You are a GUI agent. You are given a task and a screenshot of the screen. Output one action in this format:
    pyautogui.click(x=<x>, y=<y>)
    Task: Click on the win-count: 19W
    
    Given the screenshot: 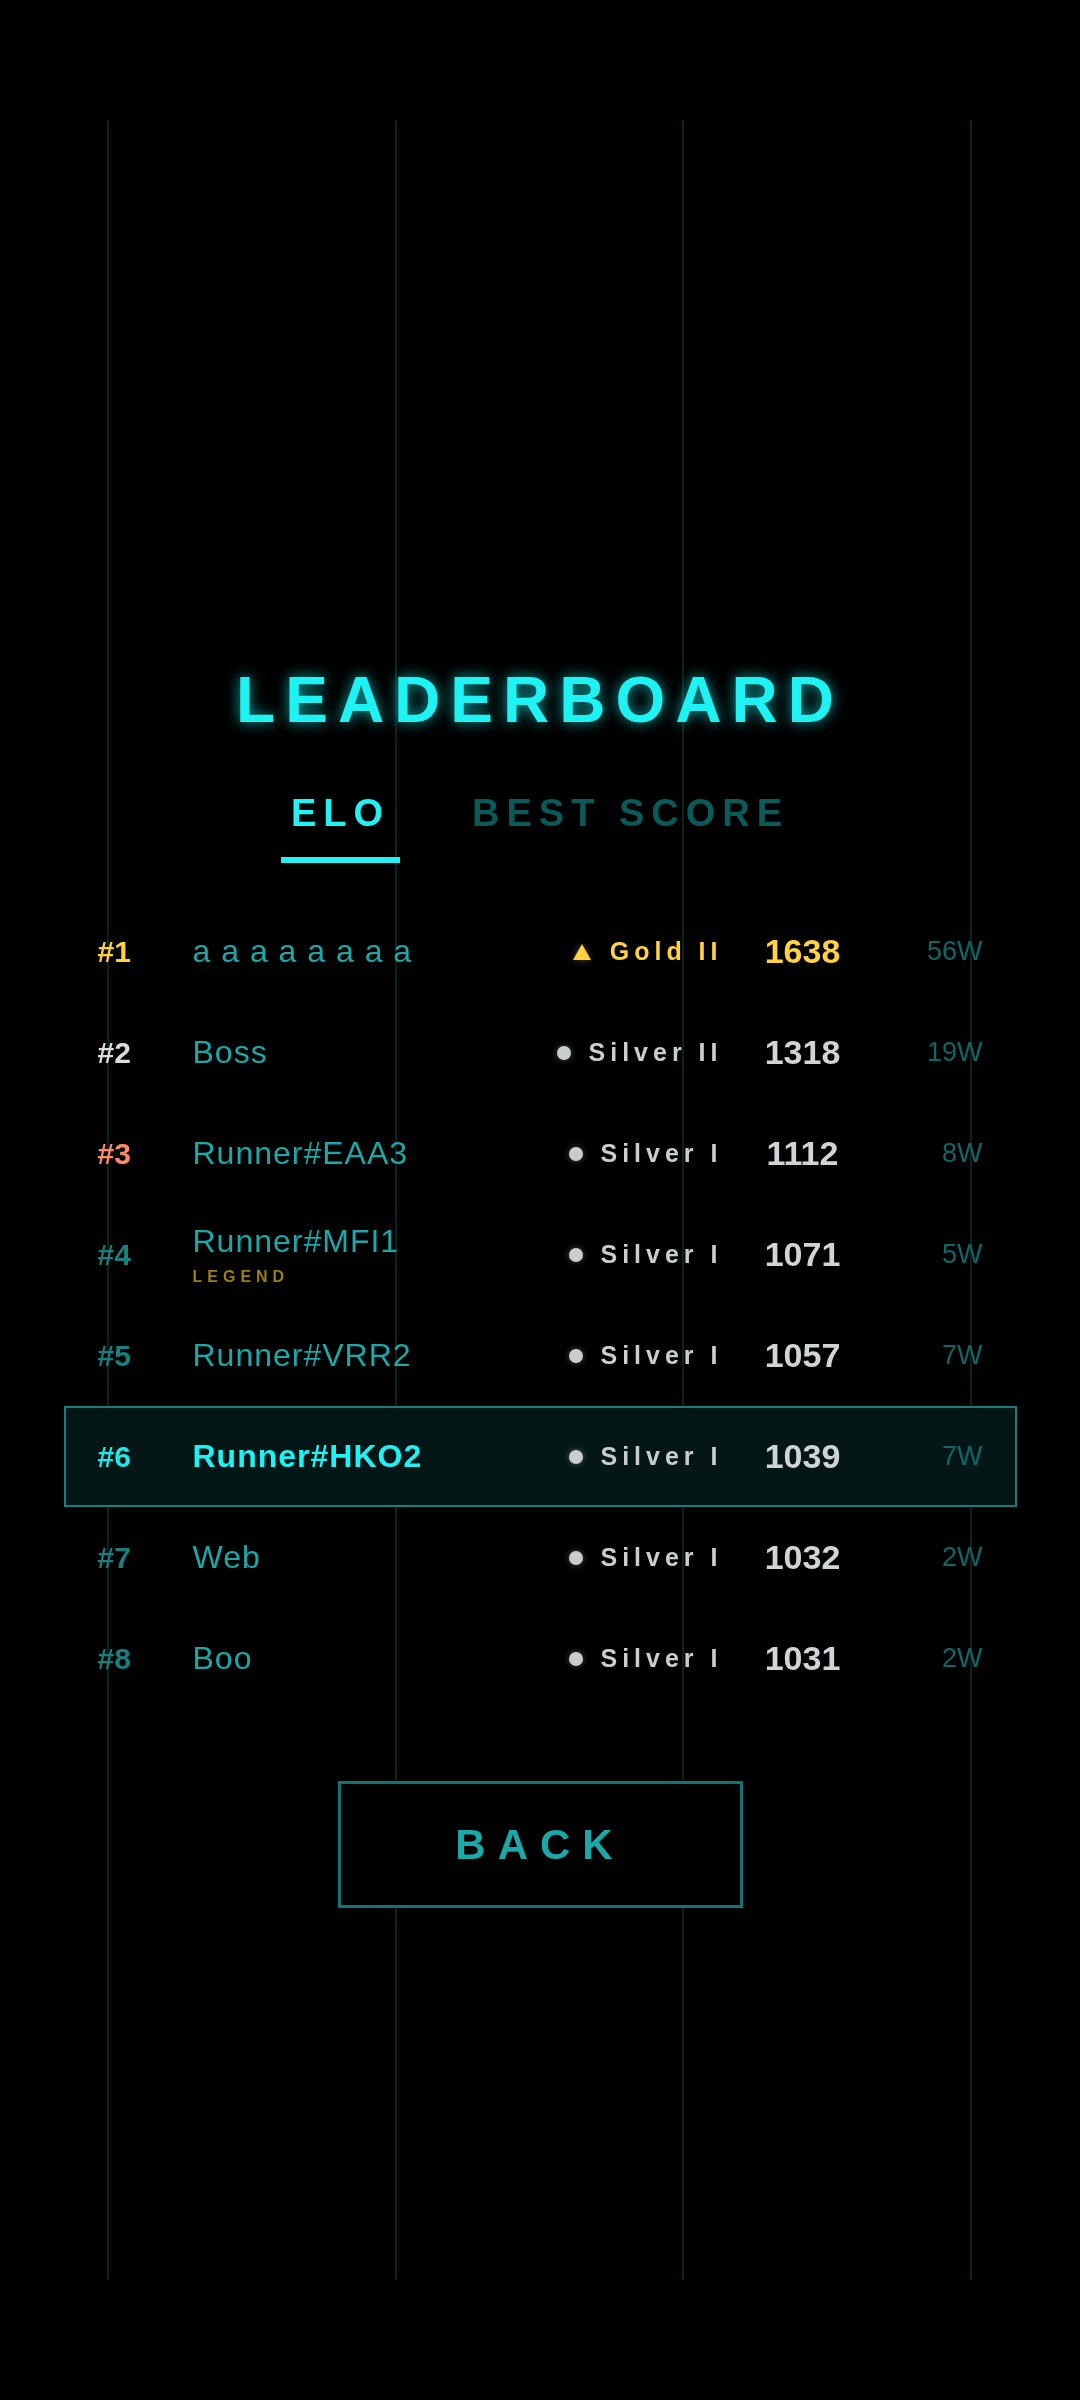 What is the action you would take?
    pyautogui.click(x=954, y=1052)
    